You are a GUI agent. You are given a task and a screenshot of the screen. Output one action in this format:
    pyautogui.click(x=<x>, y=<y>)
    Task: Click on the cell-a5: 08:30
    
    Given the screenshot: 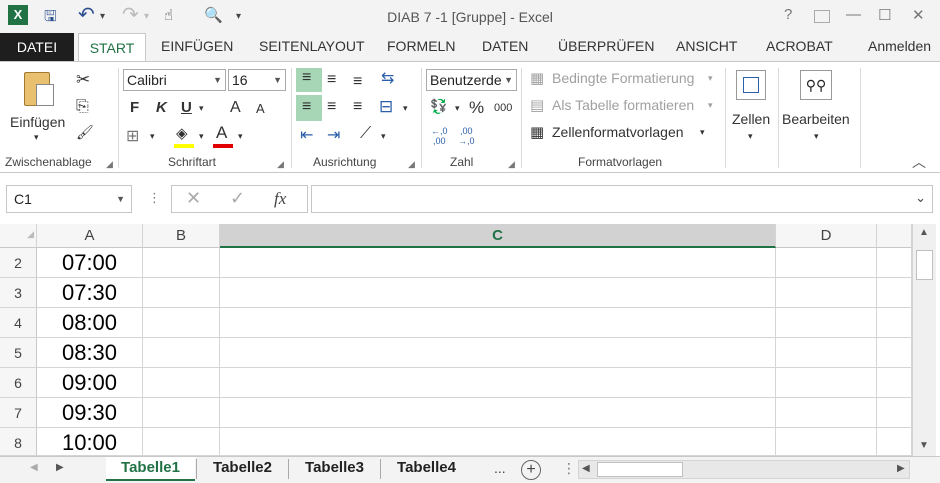 What is the action you would take?
    pyautogui.click(x=90, y=353)
    